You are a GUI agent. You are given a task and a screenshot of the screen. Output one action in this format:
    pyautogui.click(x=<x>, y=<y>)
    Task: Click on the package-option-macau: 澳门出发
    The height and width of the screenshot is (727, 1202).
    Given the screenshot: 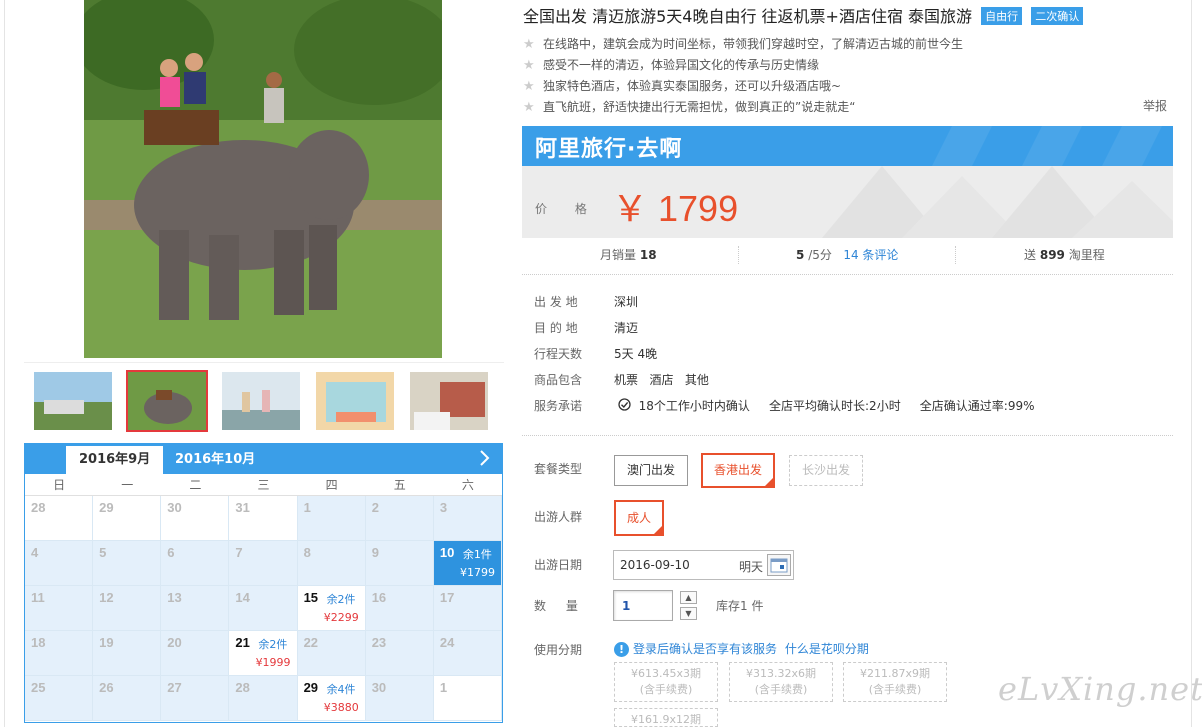 What is the action you would take?
    pyautogui.click(x=651, y=470)
    